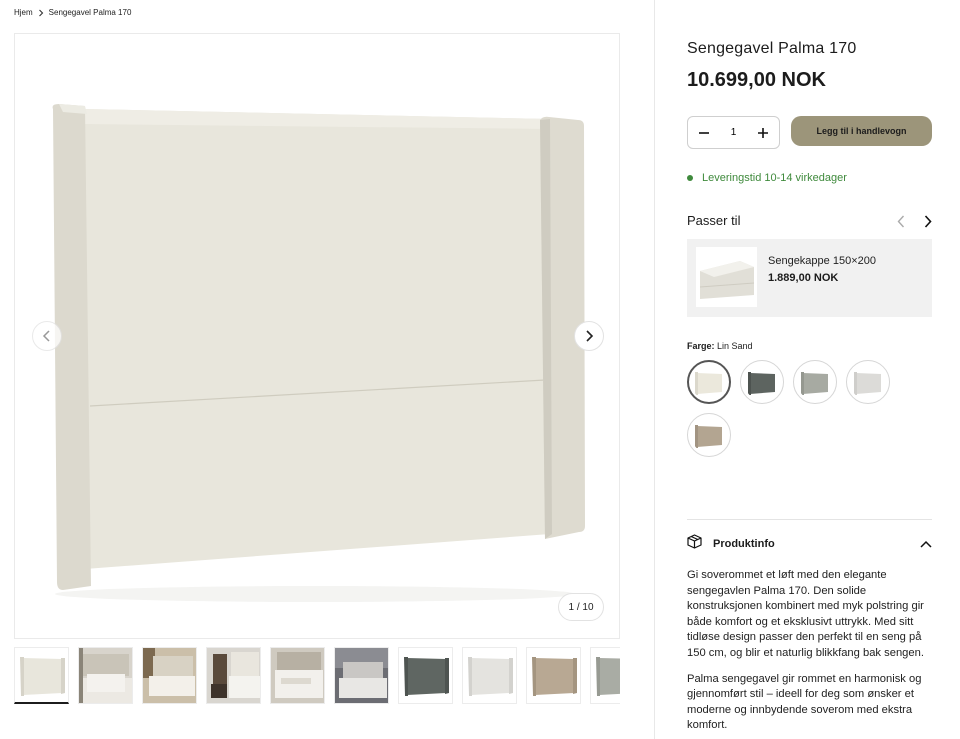  What do you see at coordinates (701, 346) in the screenshot?
I see `color-label-prefix: Farge:` at bounding box center [701, 346].